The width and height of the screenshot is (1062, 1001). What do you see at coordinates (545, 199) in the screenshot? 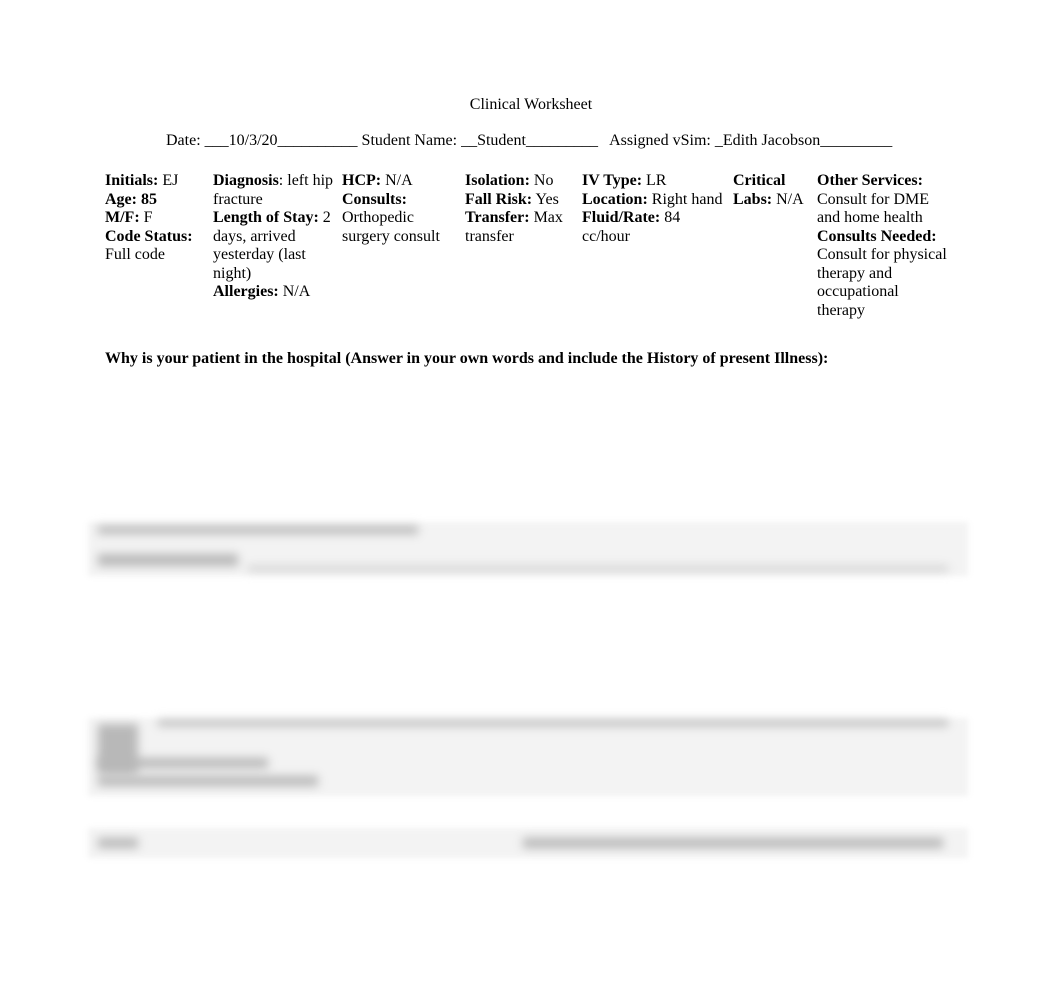
I see `field-value: Yes` at bounding box center [545, 199].